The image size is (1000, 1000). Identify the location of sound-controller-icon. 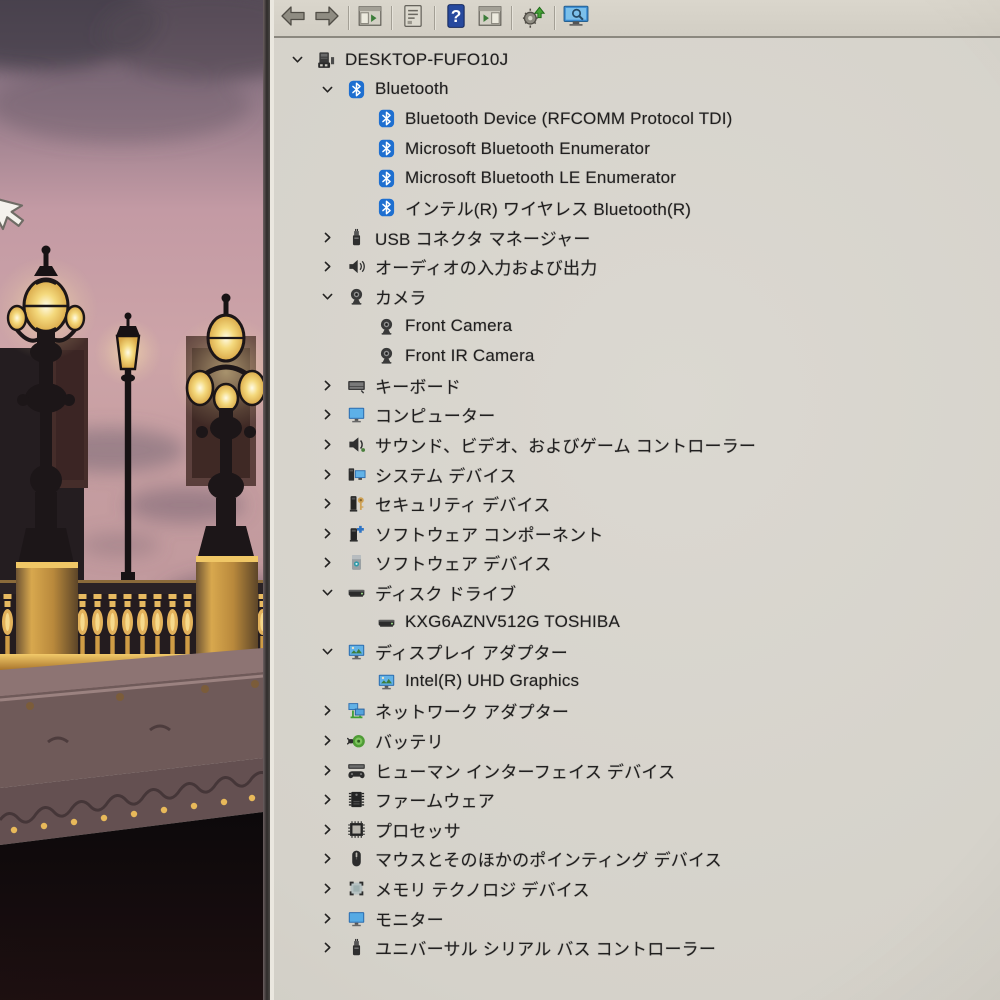
(356, 445).